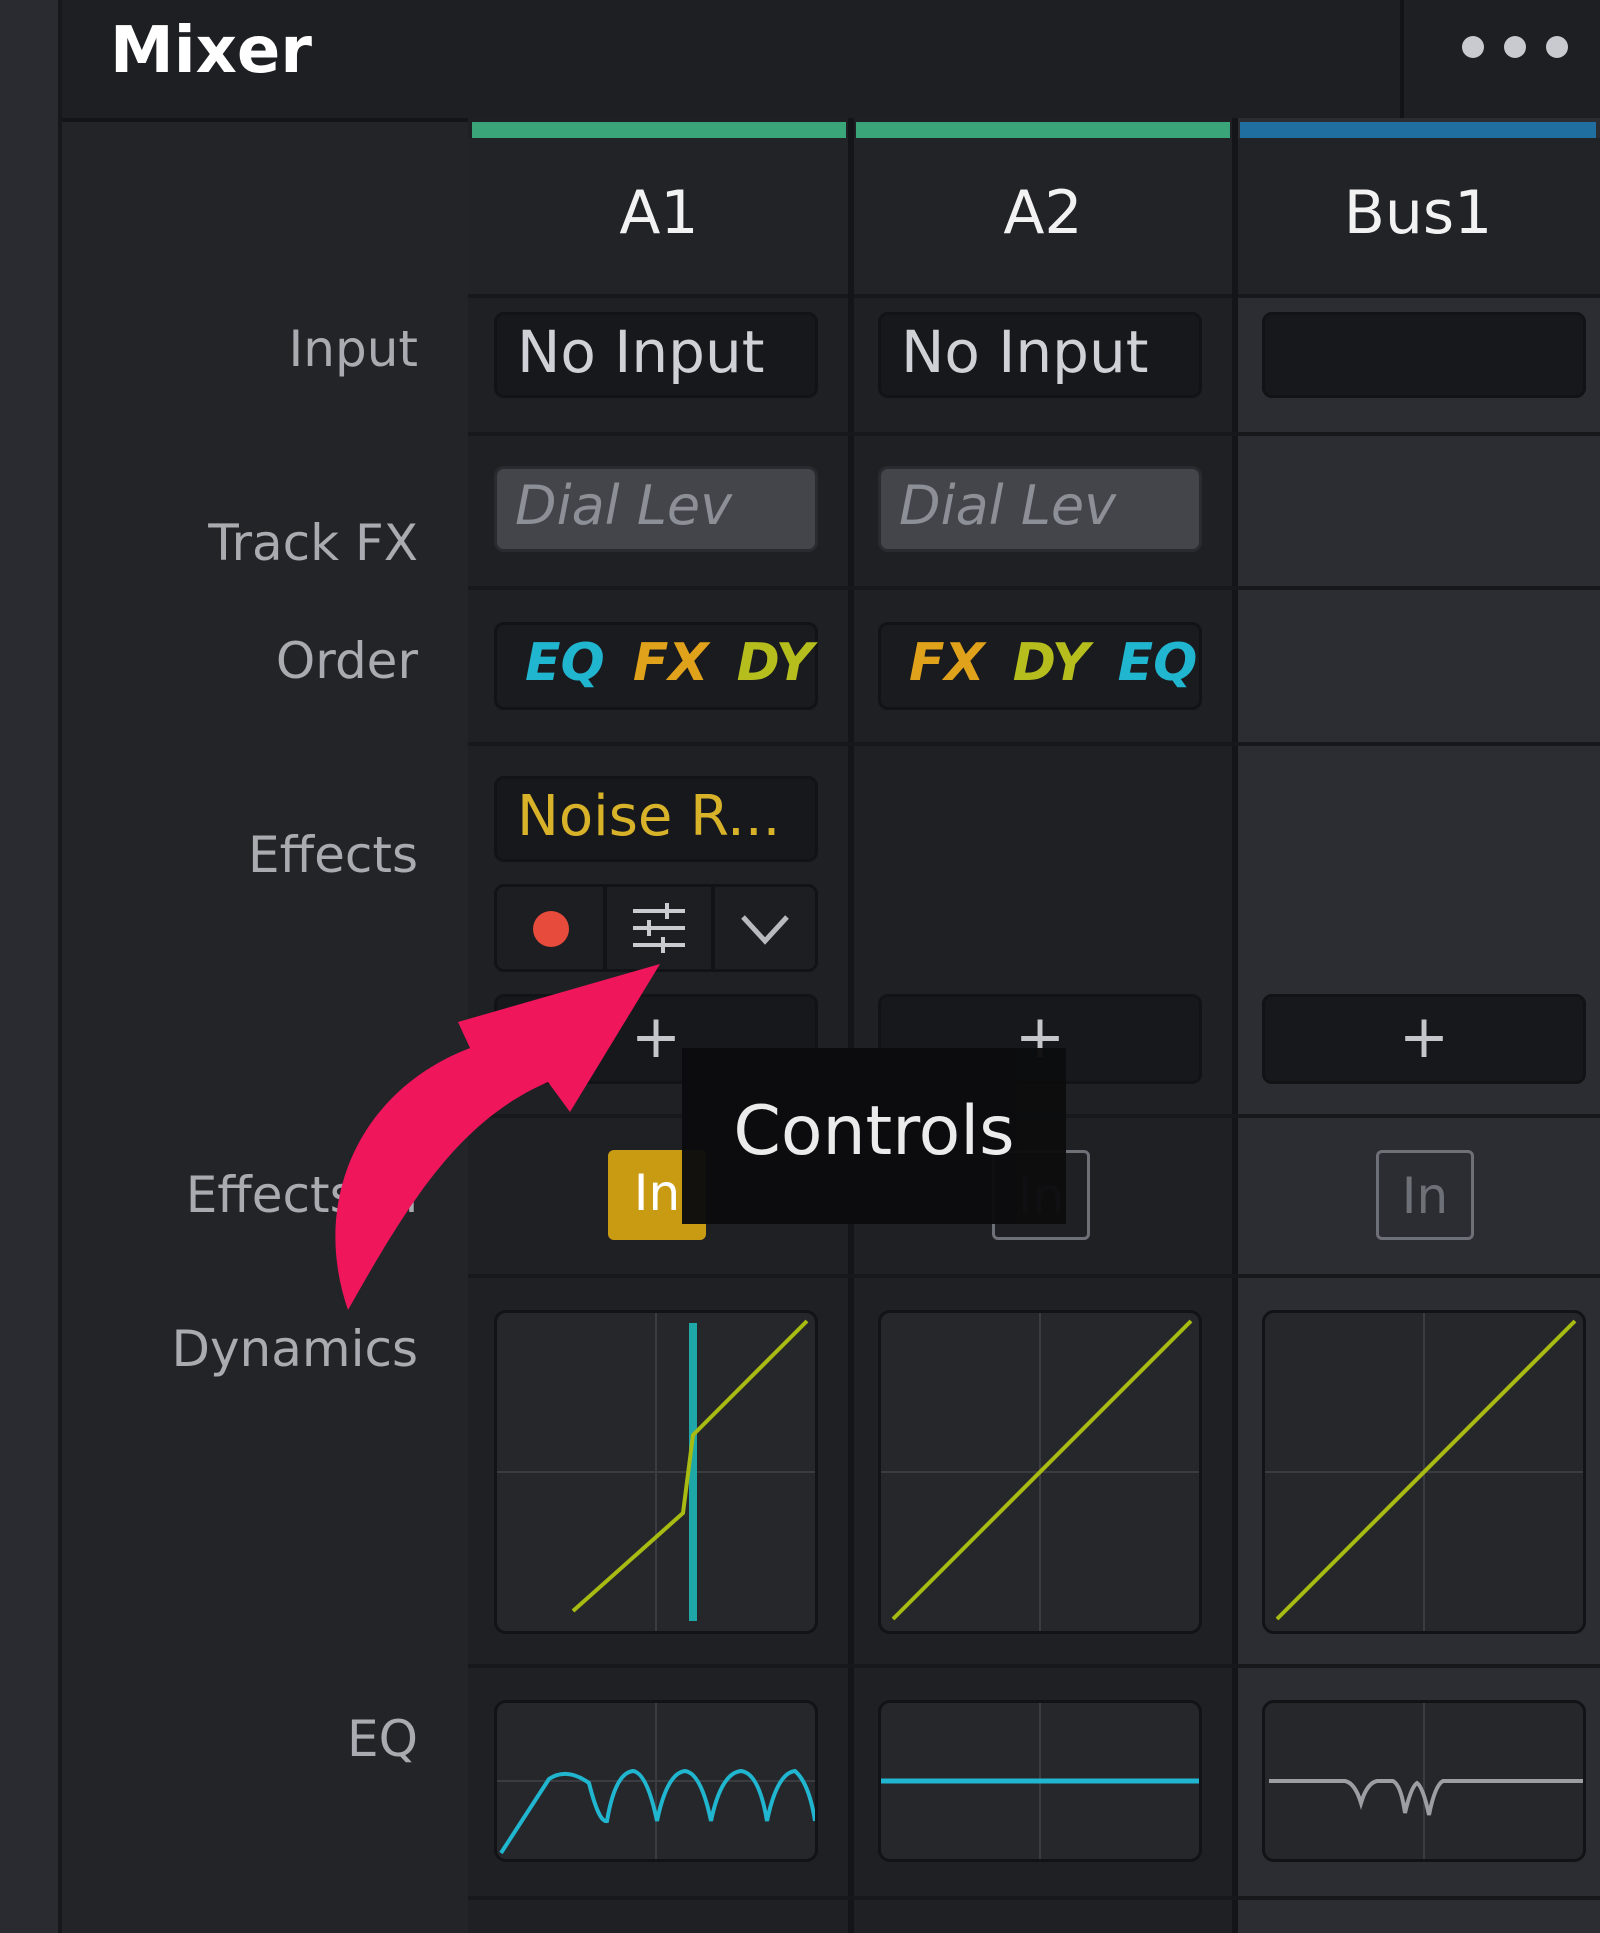 Image resolution: width=1600 pixels, height=1933 pixels. I want to click on dynamics-curve-a2, so click(1040, 1472).